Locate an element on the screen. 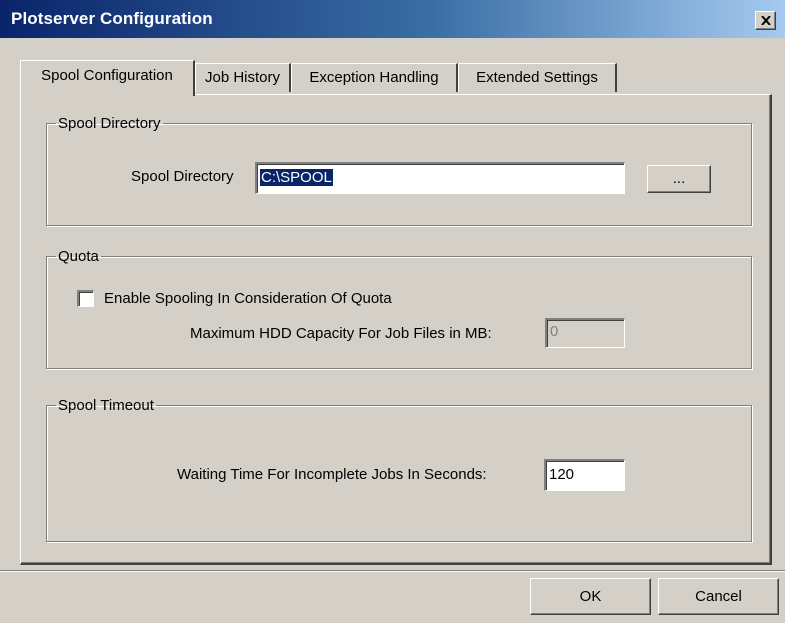  cancel-label: Cancel is located at coordinates (718, 596).